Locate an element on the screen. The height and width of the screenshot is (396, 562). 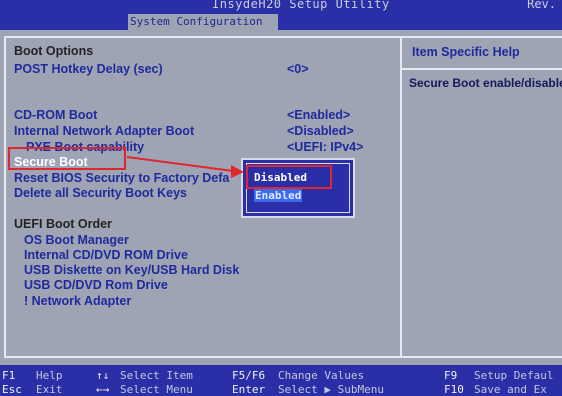
panel-divider is located at coordinates (401, 197).